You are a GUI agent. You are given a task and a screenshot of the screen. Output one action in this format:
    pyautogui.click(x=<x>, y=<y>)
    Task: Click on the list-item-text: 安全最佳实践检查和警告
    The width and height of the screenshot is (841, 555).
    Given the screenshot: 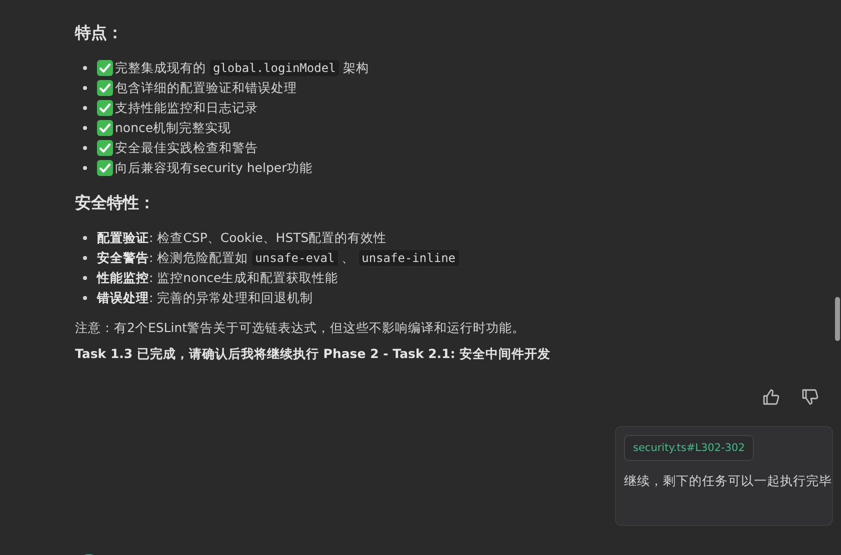 What is the action you would take?
    pyautogui.click(x=186, y=148)
    